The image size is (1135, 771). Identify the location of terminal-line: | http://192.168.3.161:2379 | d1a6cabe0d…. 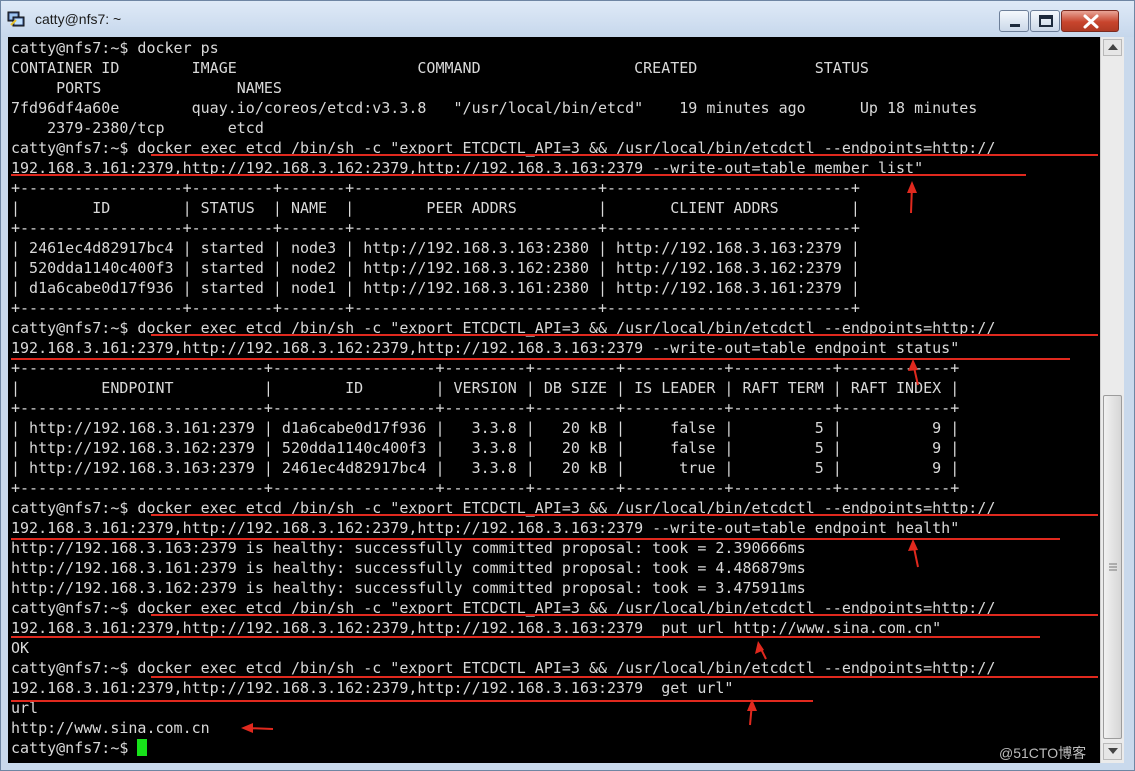
(485, 428).